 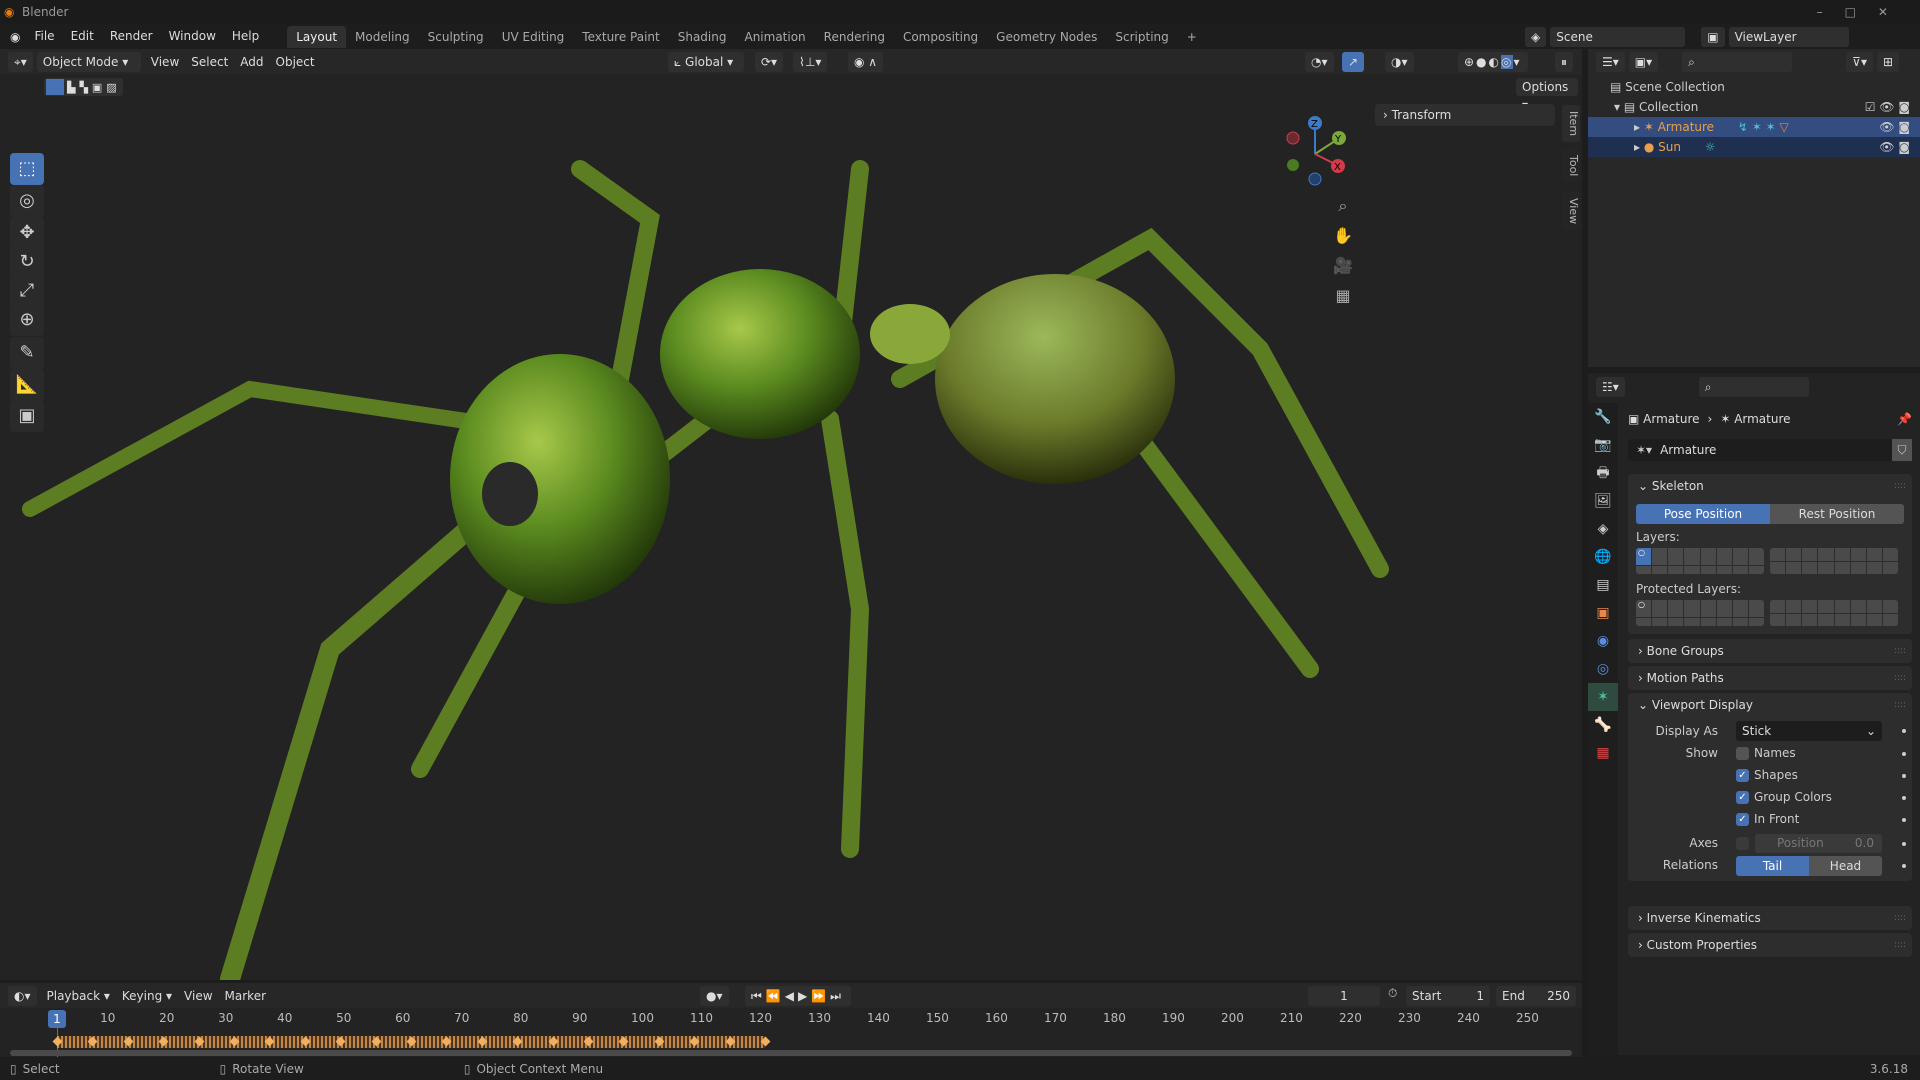 What do you see at coordinates (774, 37) in the screenshot?
I see `workspace-tab-animation: Animation` at bounding box center [774, 37].